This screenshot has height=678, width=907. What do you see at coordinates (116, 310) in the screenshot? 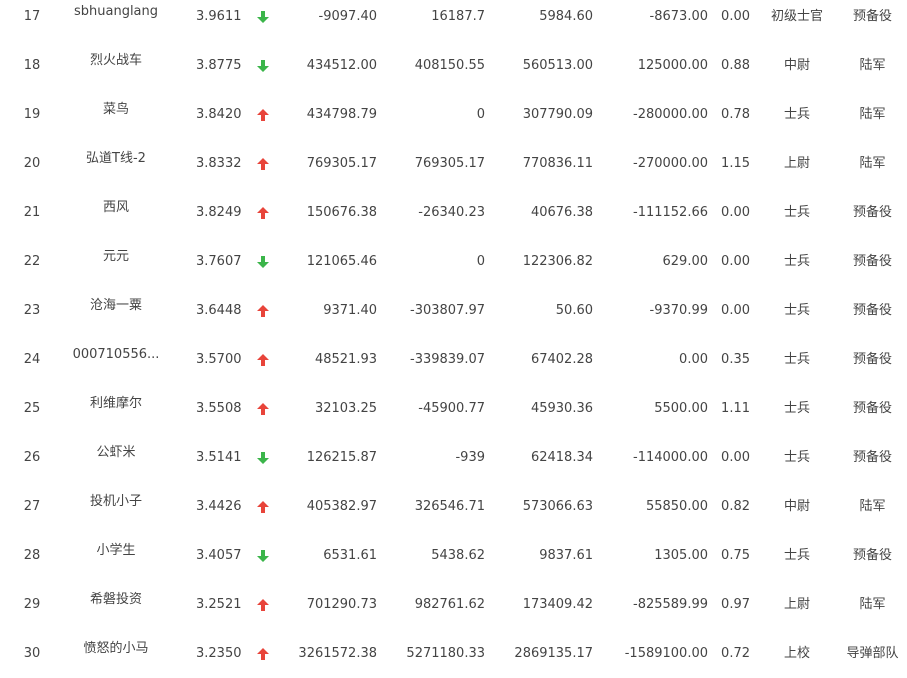
I see `user-name-link: 沧海一粟` at bounding box center [116, 310].